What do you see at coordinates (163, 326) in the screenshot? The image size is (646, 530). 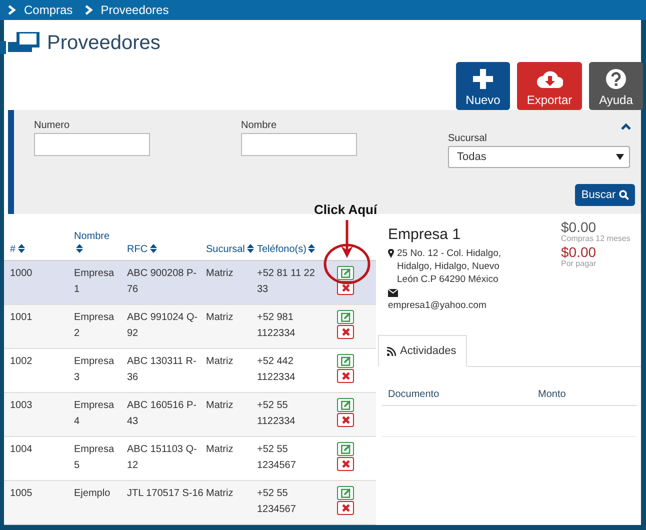 I see `table-cell-text: ABC 991024 Q-92` at bounding box center [163, 326].